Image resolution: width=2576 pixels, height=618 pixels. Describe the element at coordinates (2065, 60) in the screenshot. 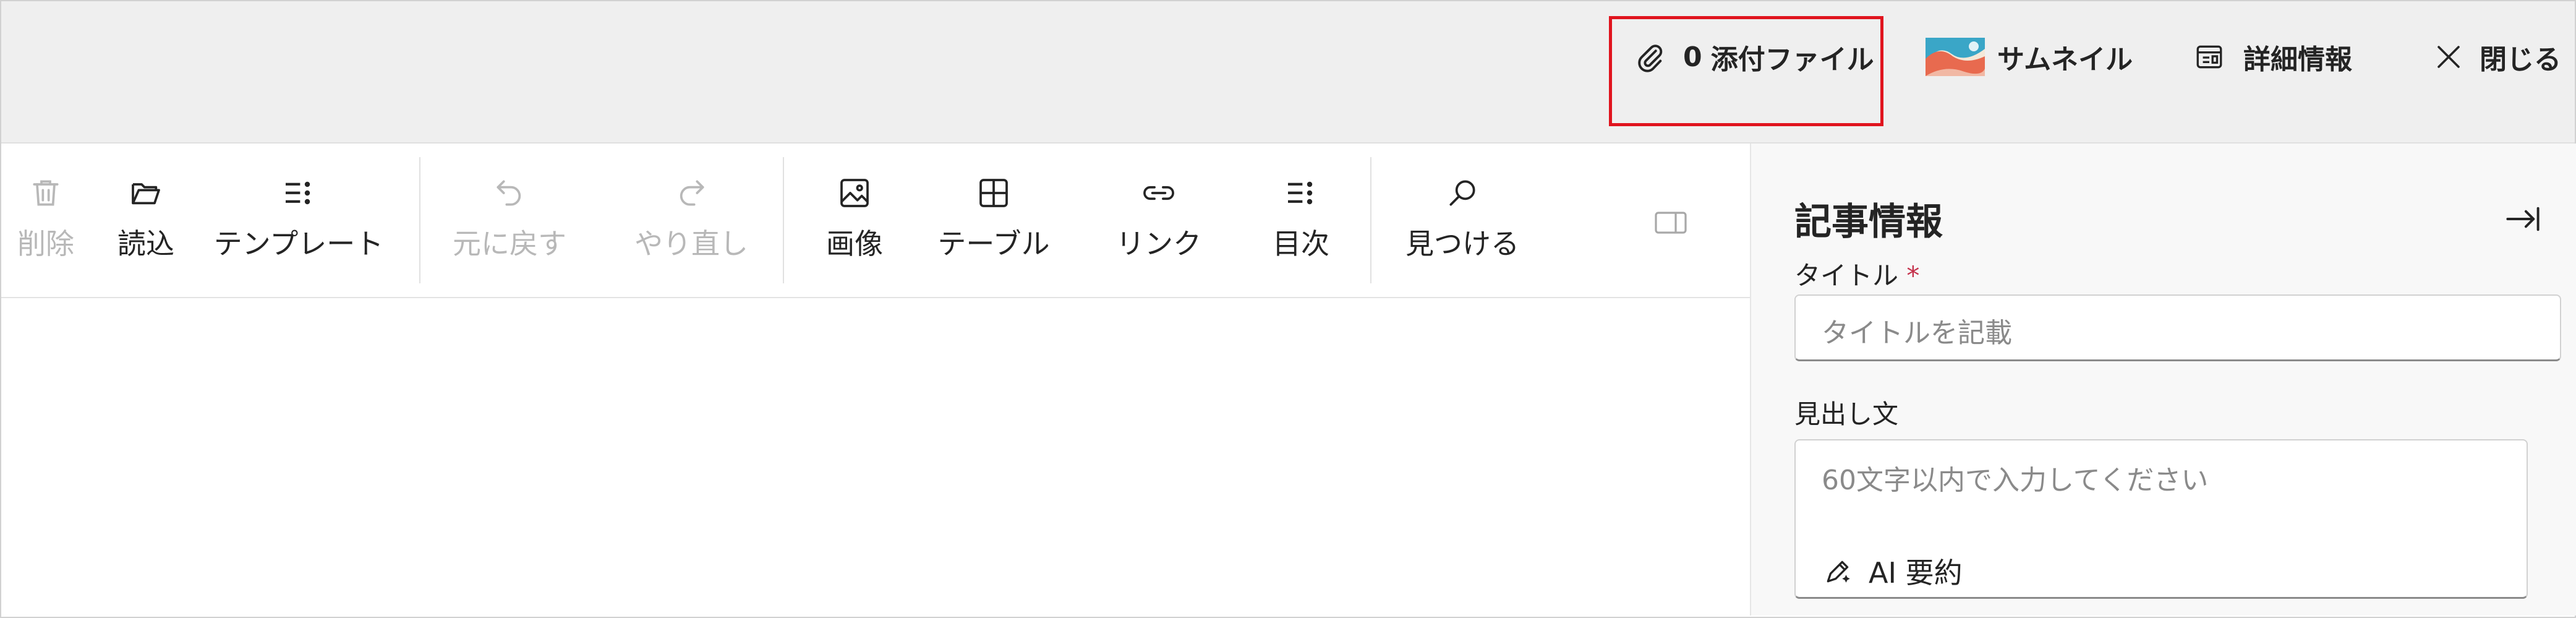

I see `thumbnail-label: サムネイル` at that location.